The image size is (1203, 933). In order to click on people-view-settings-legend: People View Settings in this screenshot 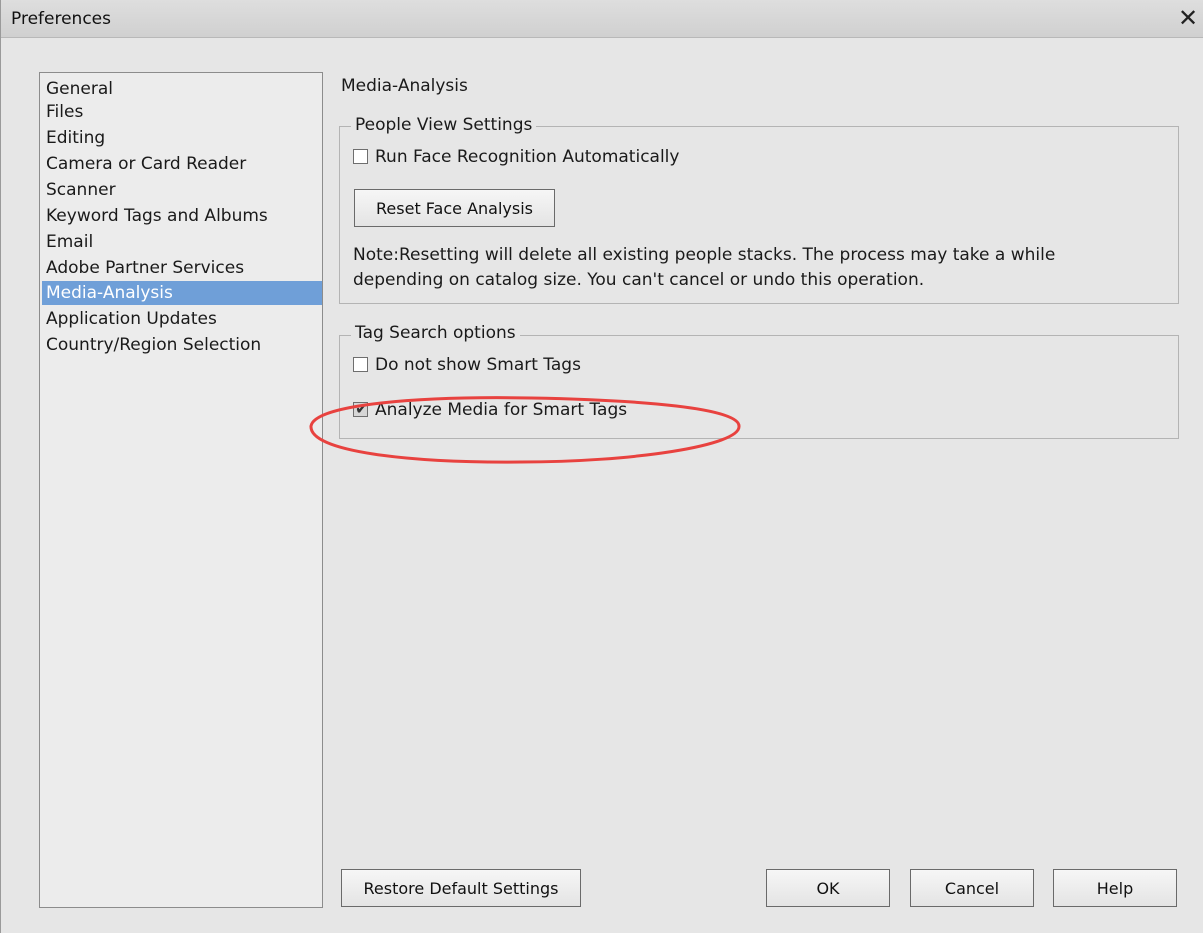, I will do `click(444, 125)`.